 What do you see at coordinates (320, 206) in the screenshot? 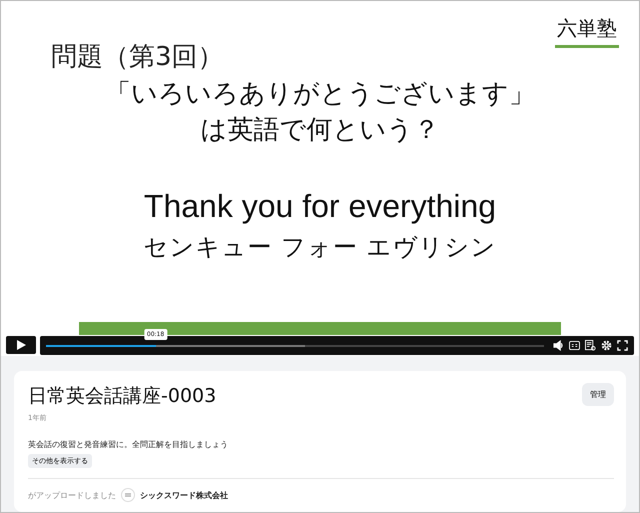
I see `answer-text: Thank you for everything` at bounding box center [320, 206].